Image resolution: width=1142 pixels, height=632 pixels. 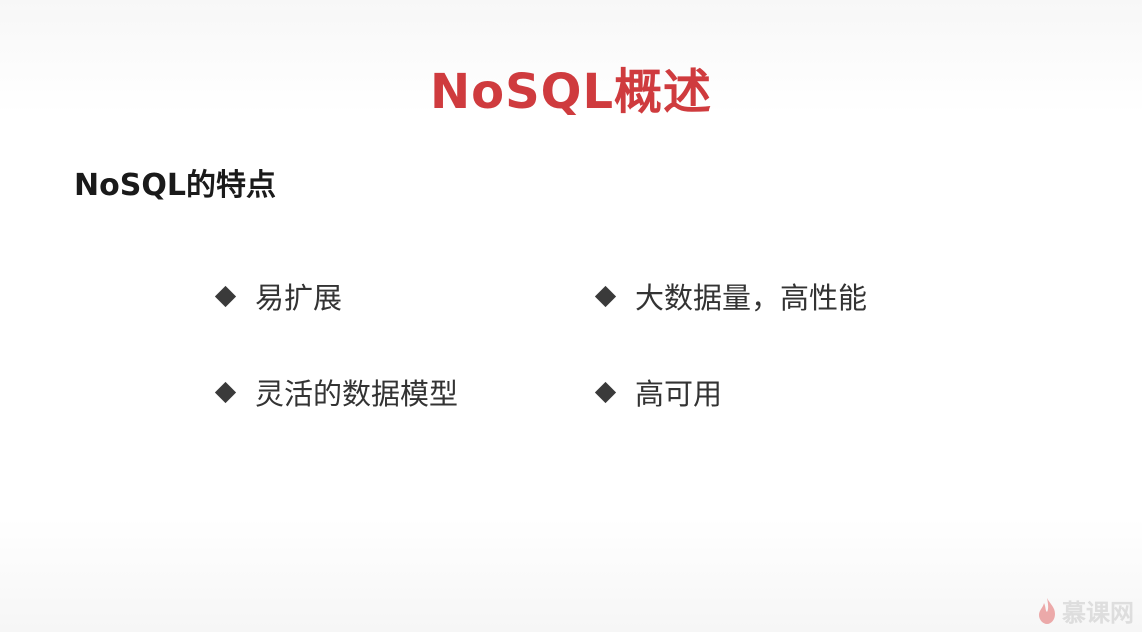 I want to click on watermark: 慕课网, so click(x=1085, y=610).